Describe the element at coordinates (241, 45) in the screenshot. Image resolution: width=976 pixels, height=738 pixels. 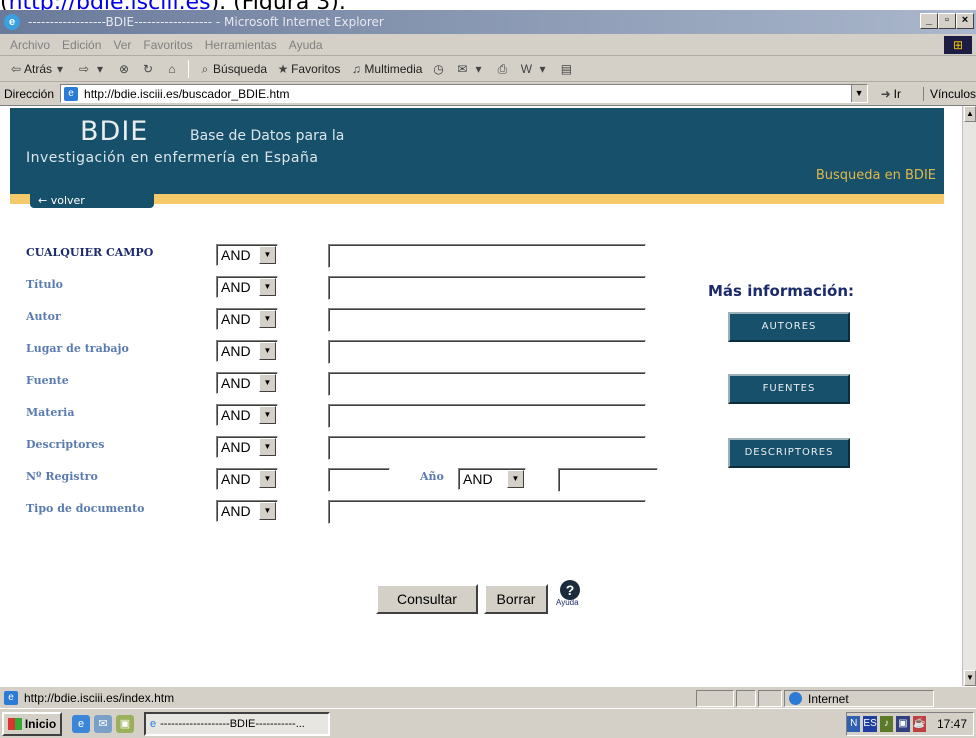
I see `menu-herramientas: Herramientas` at that location.